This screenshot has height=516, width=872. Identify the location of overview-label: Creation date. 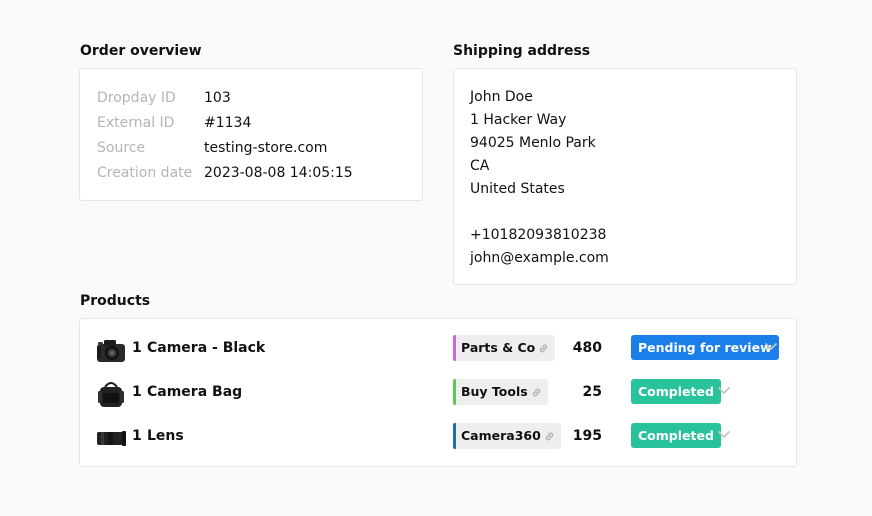
(145, 173).